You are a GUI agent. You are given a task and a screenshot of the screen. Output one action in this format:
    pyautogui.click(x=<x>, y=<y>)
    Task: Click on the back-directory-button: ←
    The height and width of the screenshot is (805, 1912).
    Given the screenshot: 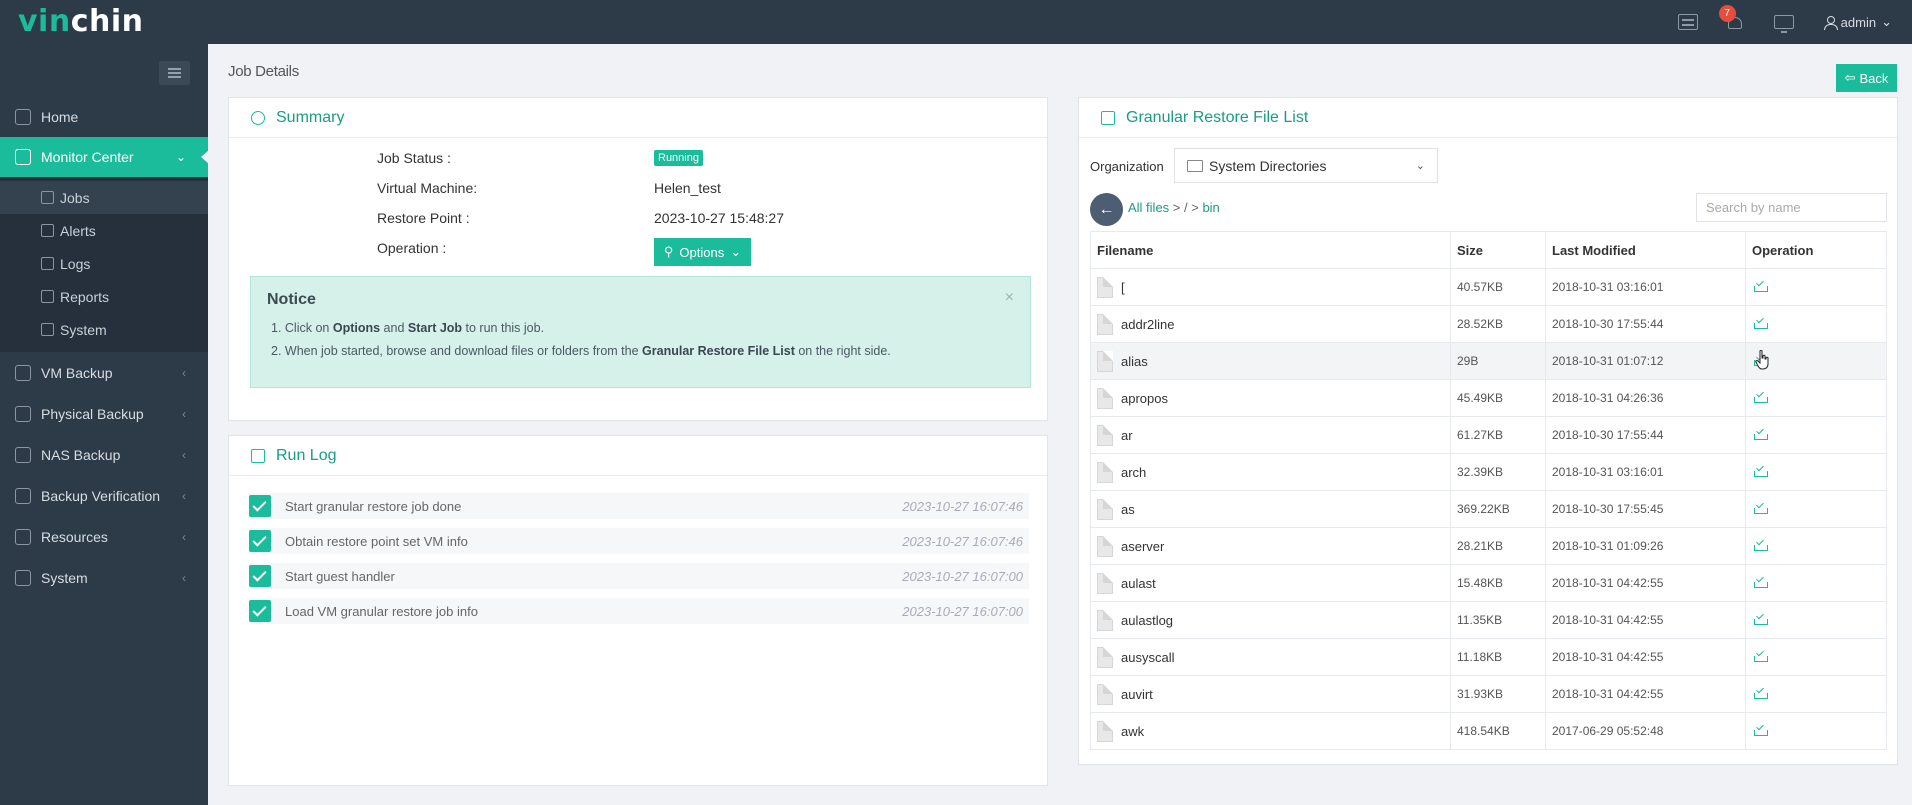 What is the action you would take?
    pyautogui.click(x=1106, y=209)
    